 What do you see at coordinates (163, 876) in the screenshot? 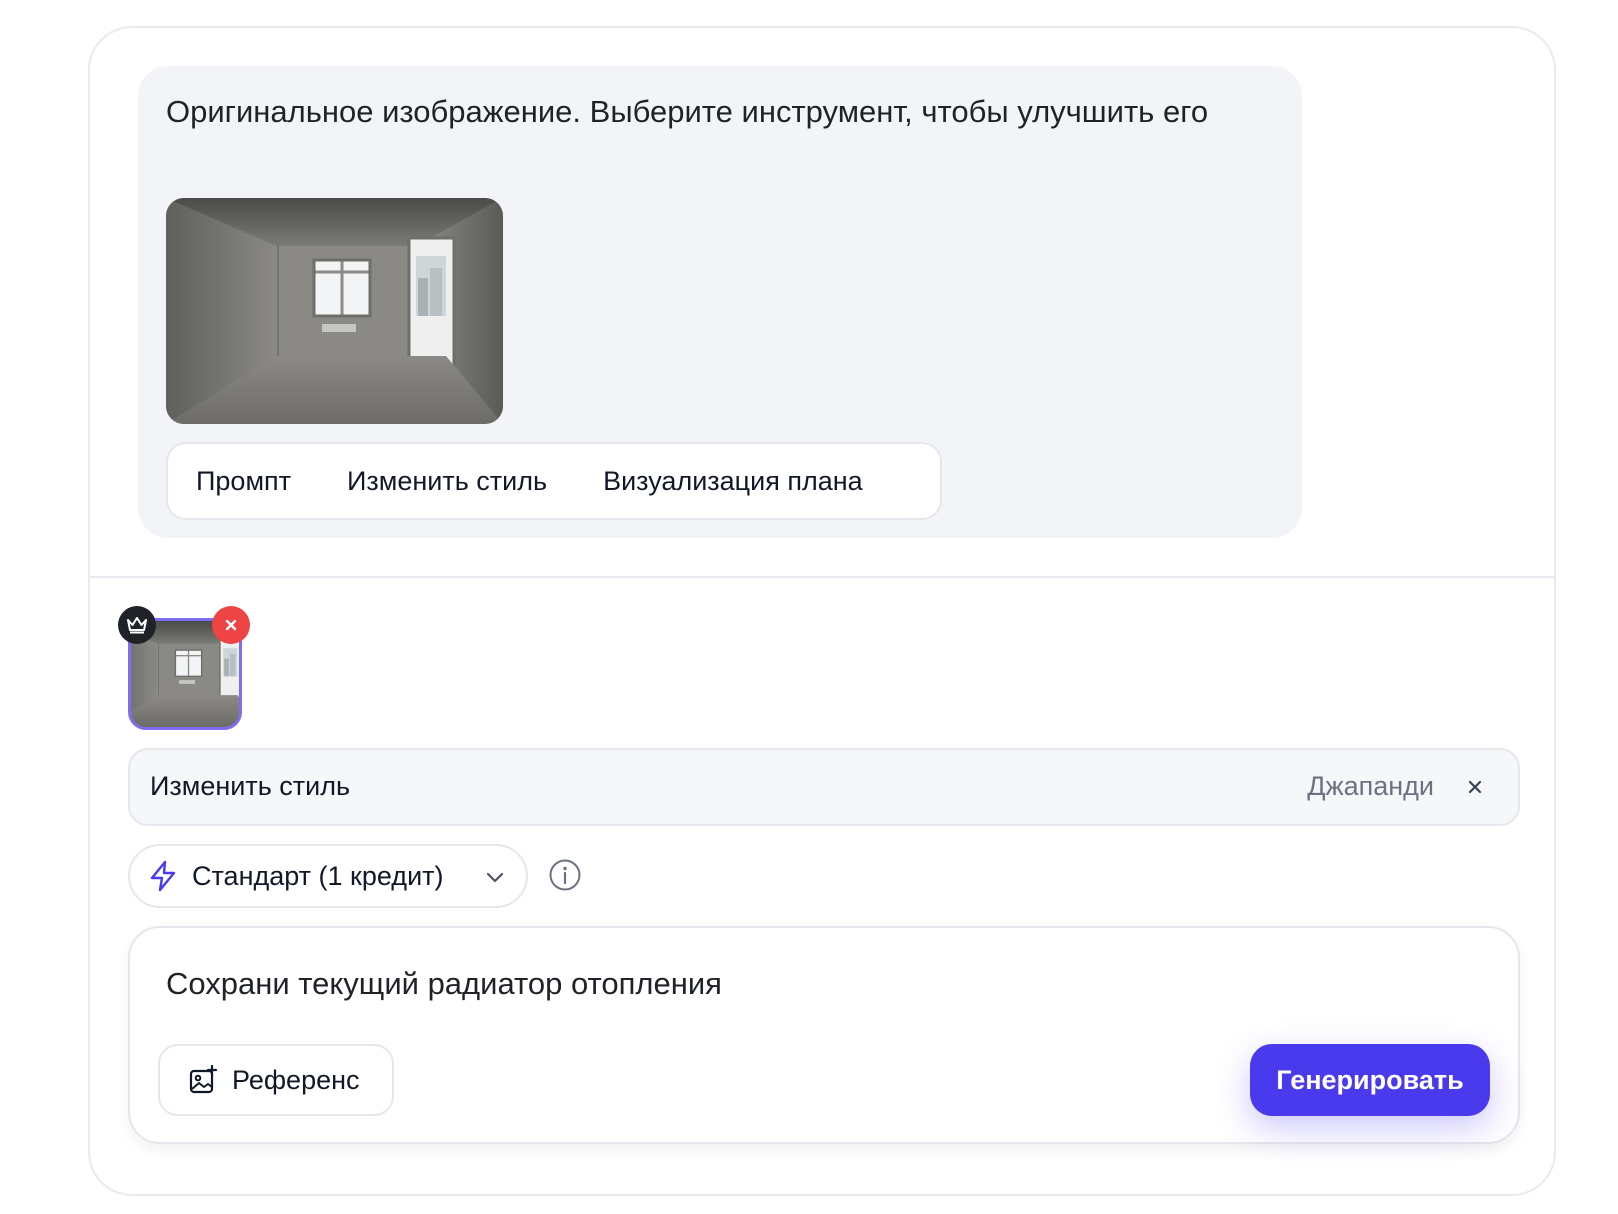
I see `lightning-icon` at bounding box center [163, 876].